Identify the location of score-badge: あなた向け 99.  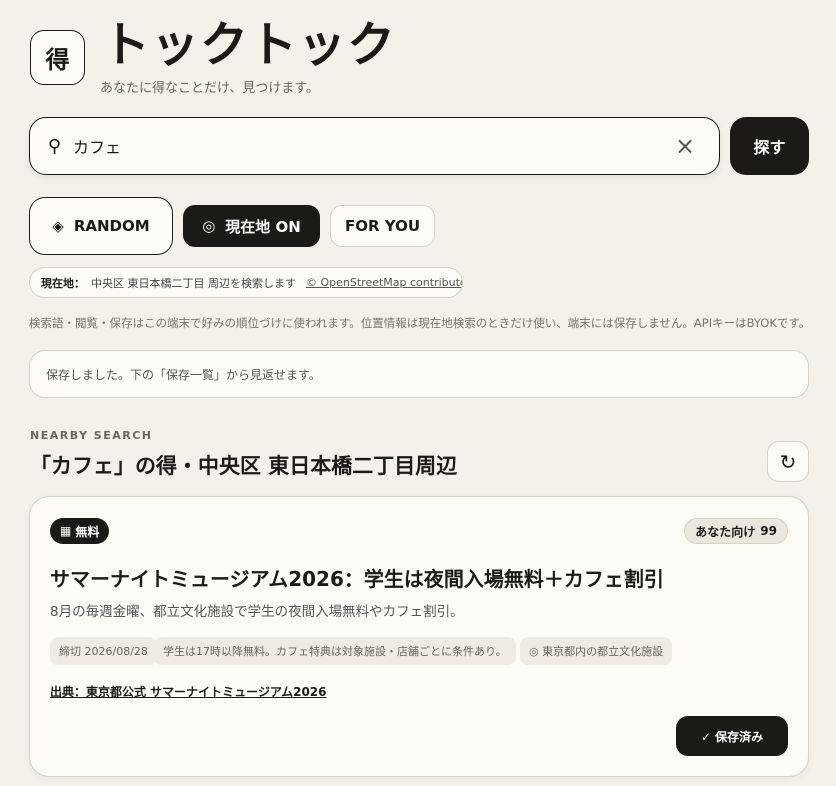
(736, 531).